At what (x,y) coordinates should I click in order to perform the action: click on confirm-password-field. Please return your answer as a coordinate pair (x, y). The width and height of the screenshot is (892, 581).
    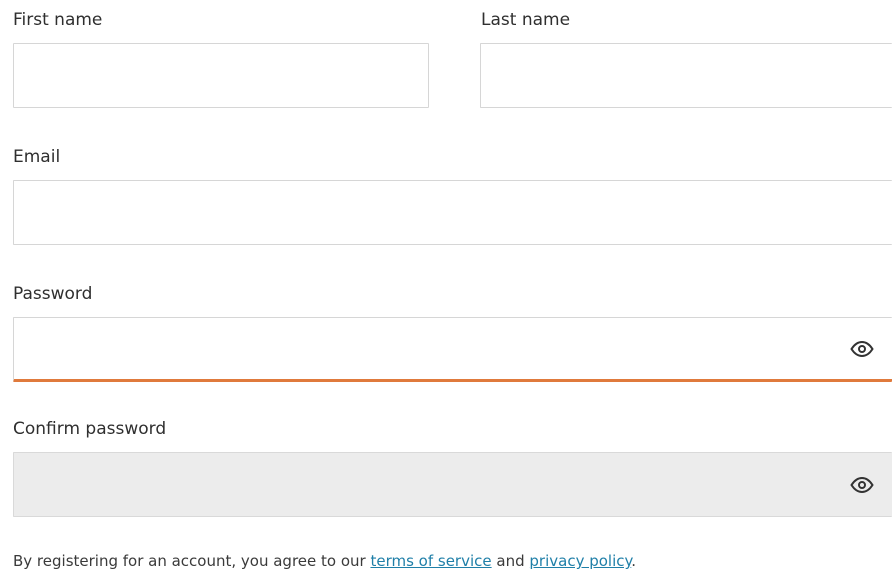
    Looking at the image, I should click on (452, 484).